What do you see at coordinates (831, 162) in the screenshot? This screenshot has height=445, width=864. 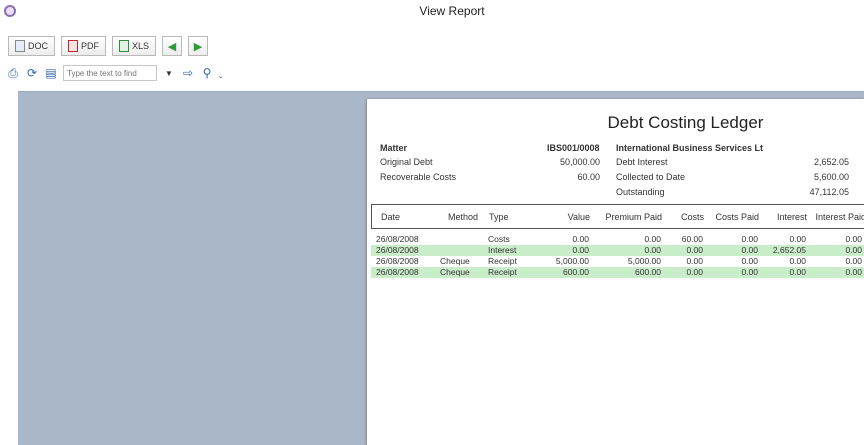 I see `debt-interest-value: 2,652.05` at bounding box center [831, 162].